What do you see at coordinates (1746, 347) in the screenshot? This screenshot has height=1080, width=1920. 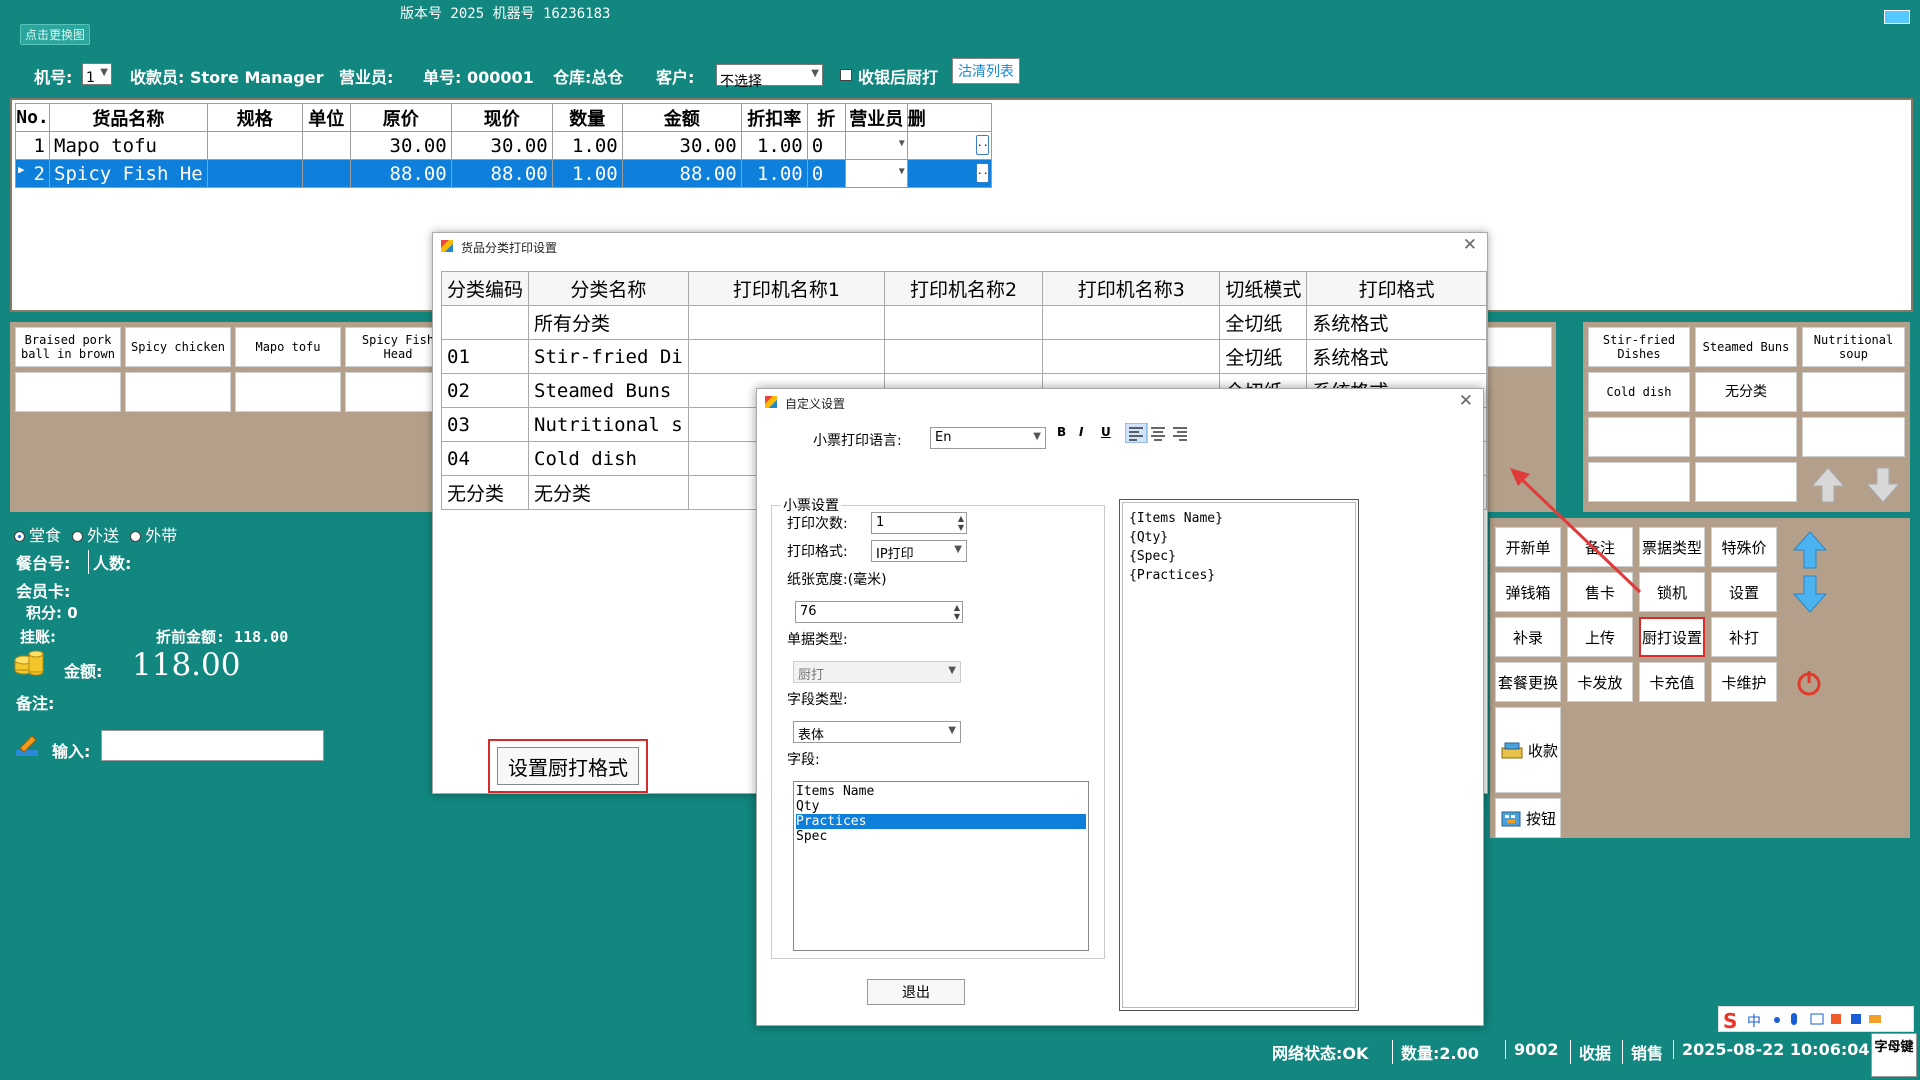 I see `category-tile: Steamed Buns` at bounding box center [1746, 347].